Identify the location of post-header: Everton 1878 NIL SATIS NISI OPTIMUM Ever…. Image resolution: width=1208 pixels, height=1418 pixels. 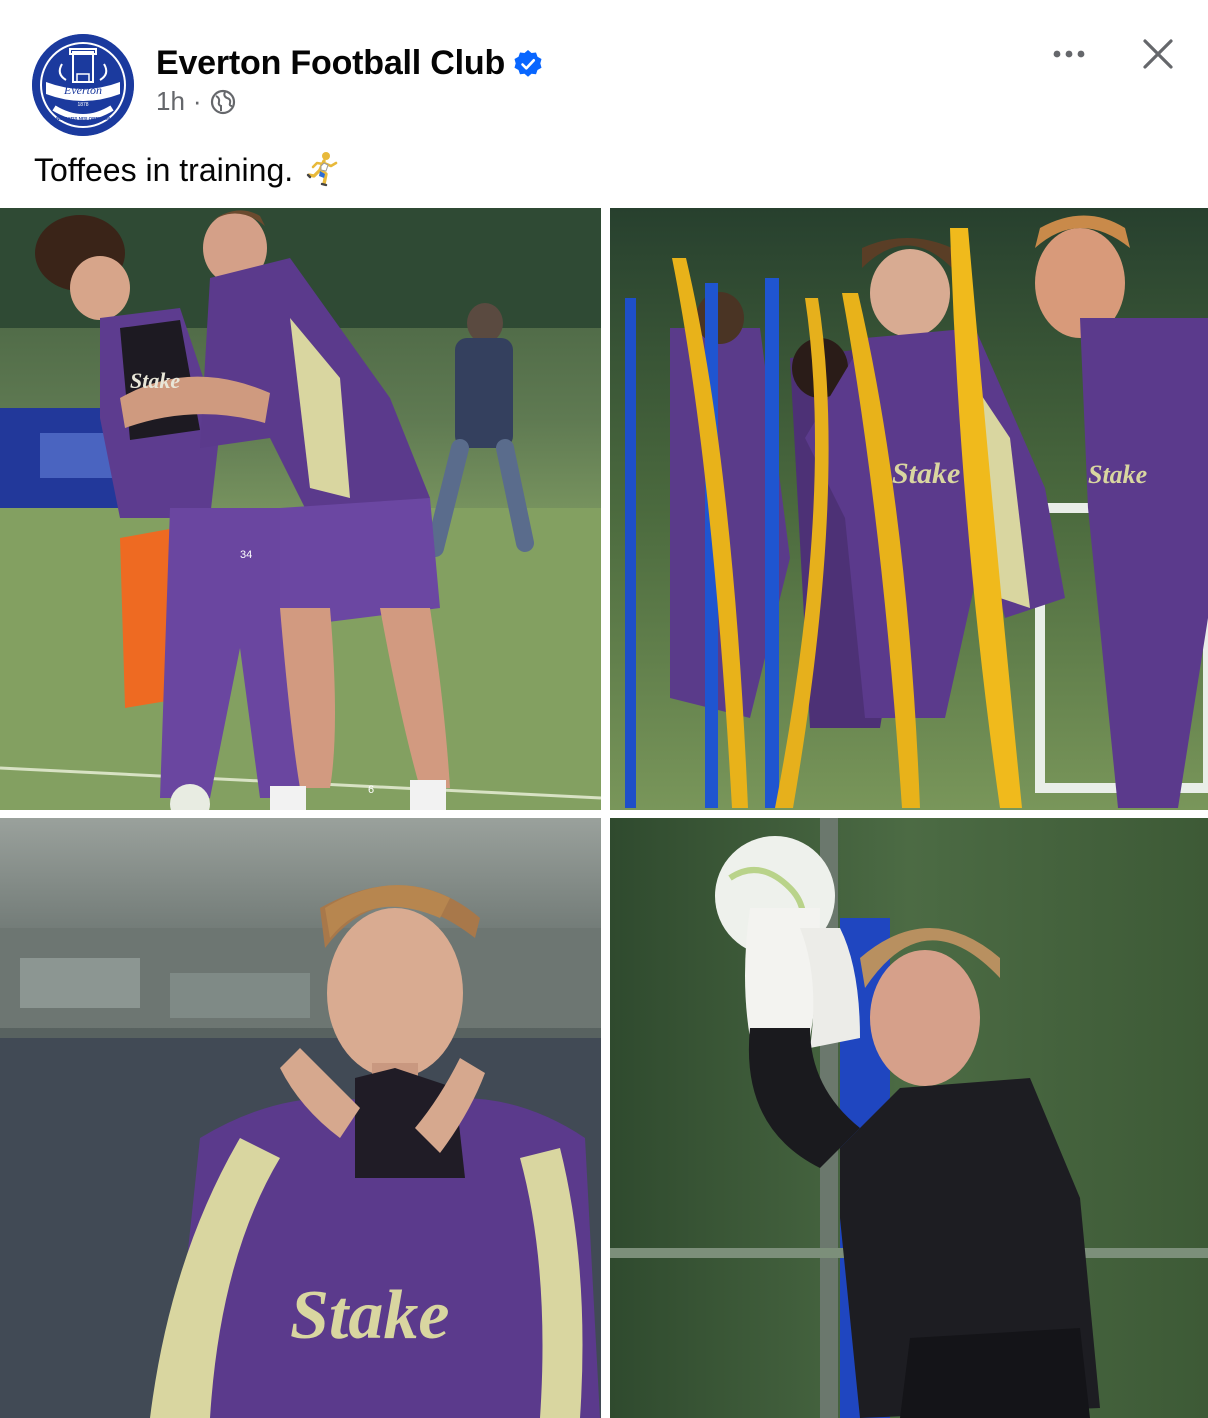
(604, 70).